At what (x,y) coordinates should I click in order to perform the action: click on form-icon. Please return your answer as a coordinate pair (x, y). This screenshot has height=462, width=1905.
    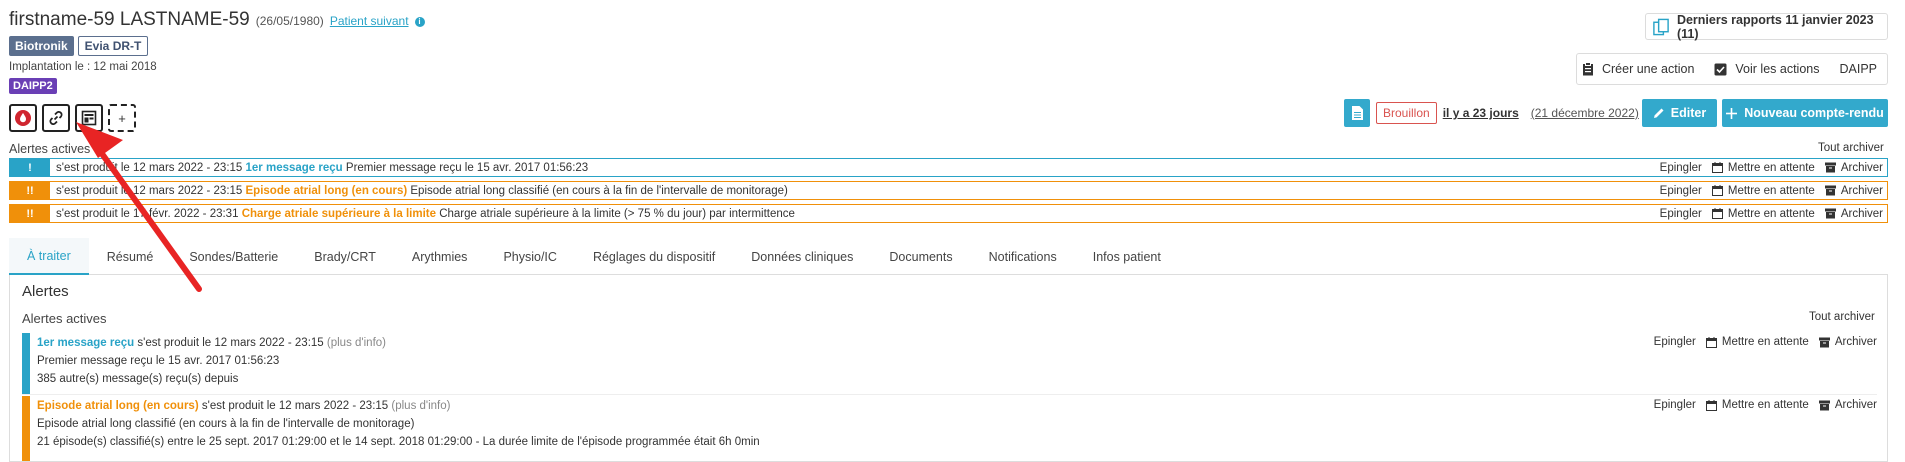
    Looking at the image, I should click on (89, 118).